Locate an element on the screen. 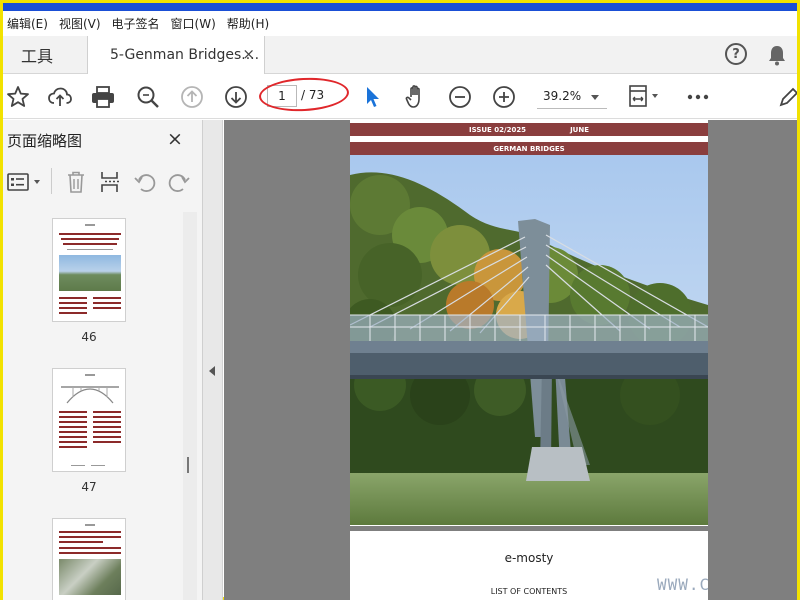  thumbnail-label-46: 46 is located at coordinates (89, 337).